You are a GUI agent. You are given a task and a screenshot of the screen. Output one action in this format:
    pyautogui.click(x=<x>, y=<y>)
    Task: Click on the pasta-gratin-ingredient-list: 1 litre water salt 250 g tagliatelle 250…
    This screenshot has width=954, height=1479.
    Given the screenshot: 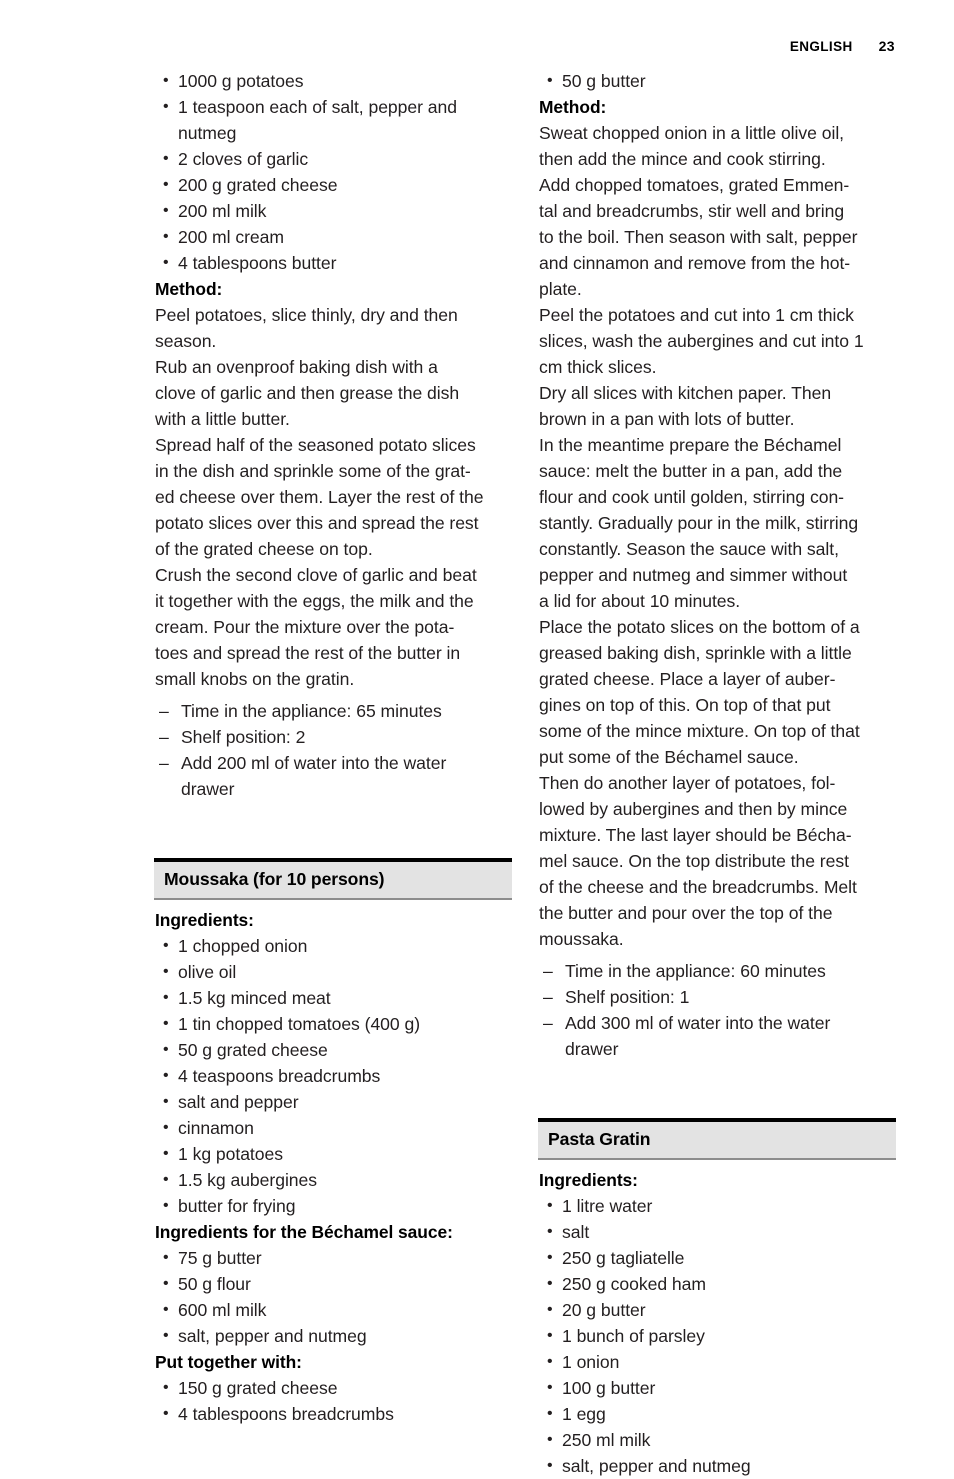 What is the action you would take?
    pyautogui.click(x=717, y=1336)
    